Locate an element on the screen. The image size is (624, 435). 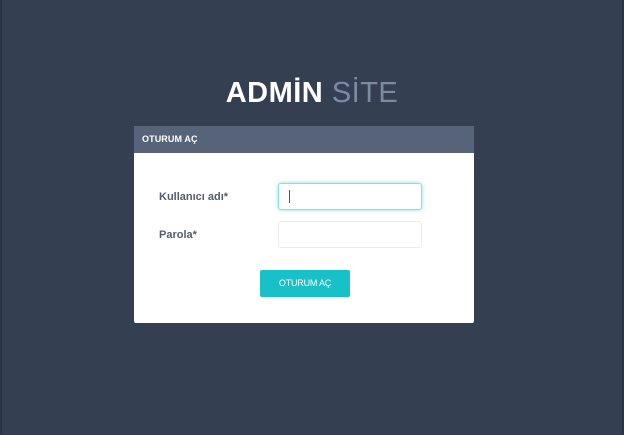
panel-header: OTURUM AÇ is located at coordinates (304, 139).